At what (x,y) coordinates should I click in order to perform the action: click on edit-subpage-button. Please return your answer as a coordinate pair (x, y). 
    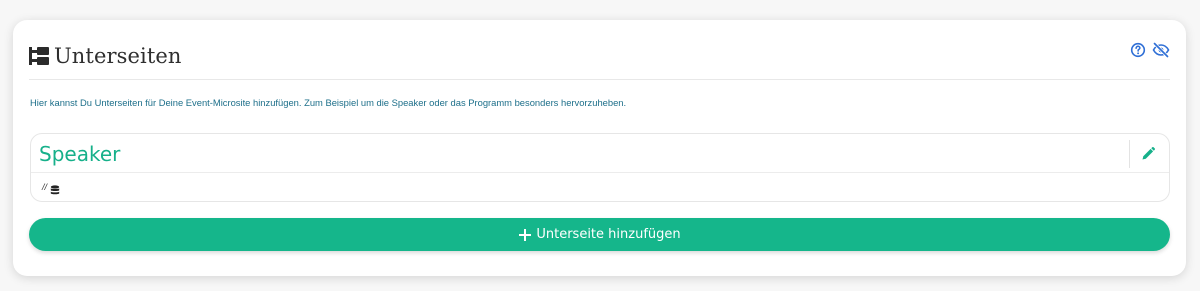
    Looking at the image, I should click on (1148, 154).